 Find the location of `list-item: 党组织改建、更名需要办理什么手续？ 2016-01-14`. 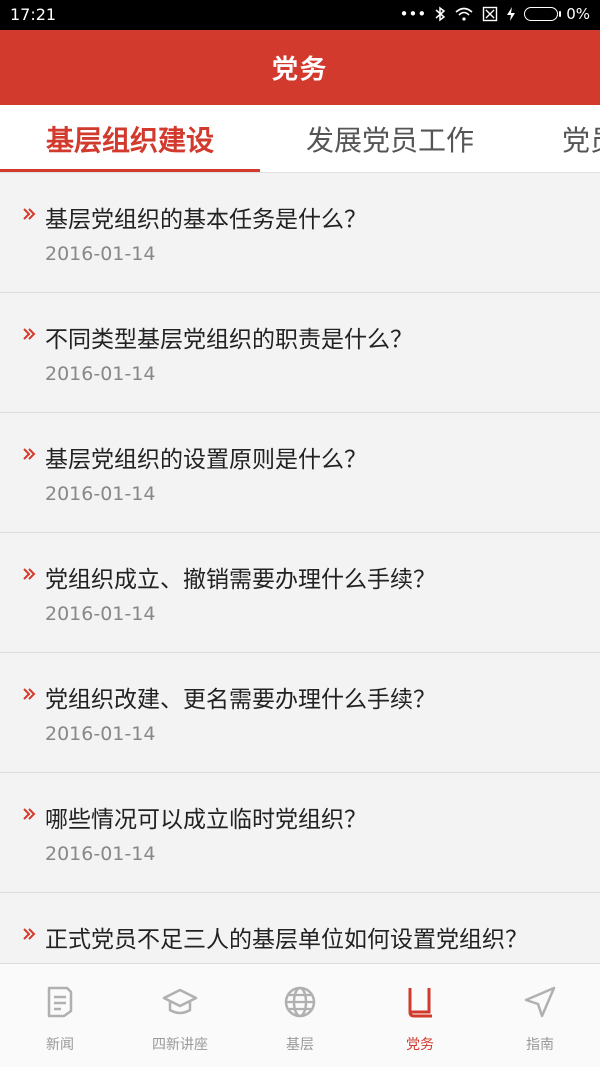

list-item: 党组织改建、更名需要办理什么手续？ 2016-01-14 is located at coordinates (300, 713).